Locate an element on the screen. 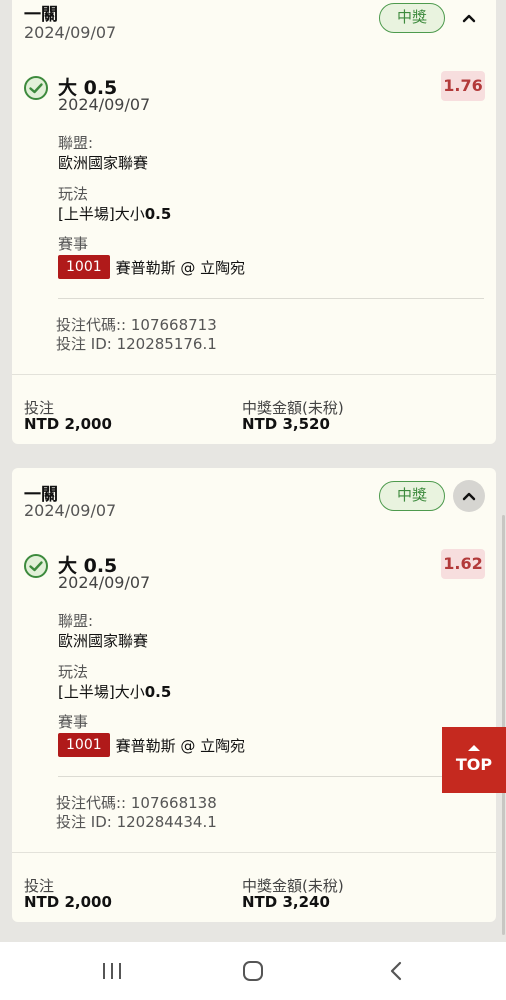  odds-badge: 1.62 is located at coordinates (463, 564).